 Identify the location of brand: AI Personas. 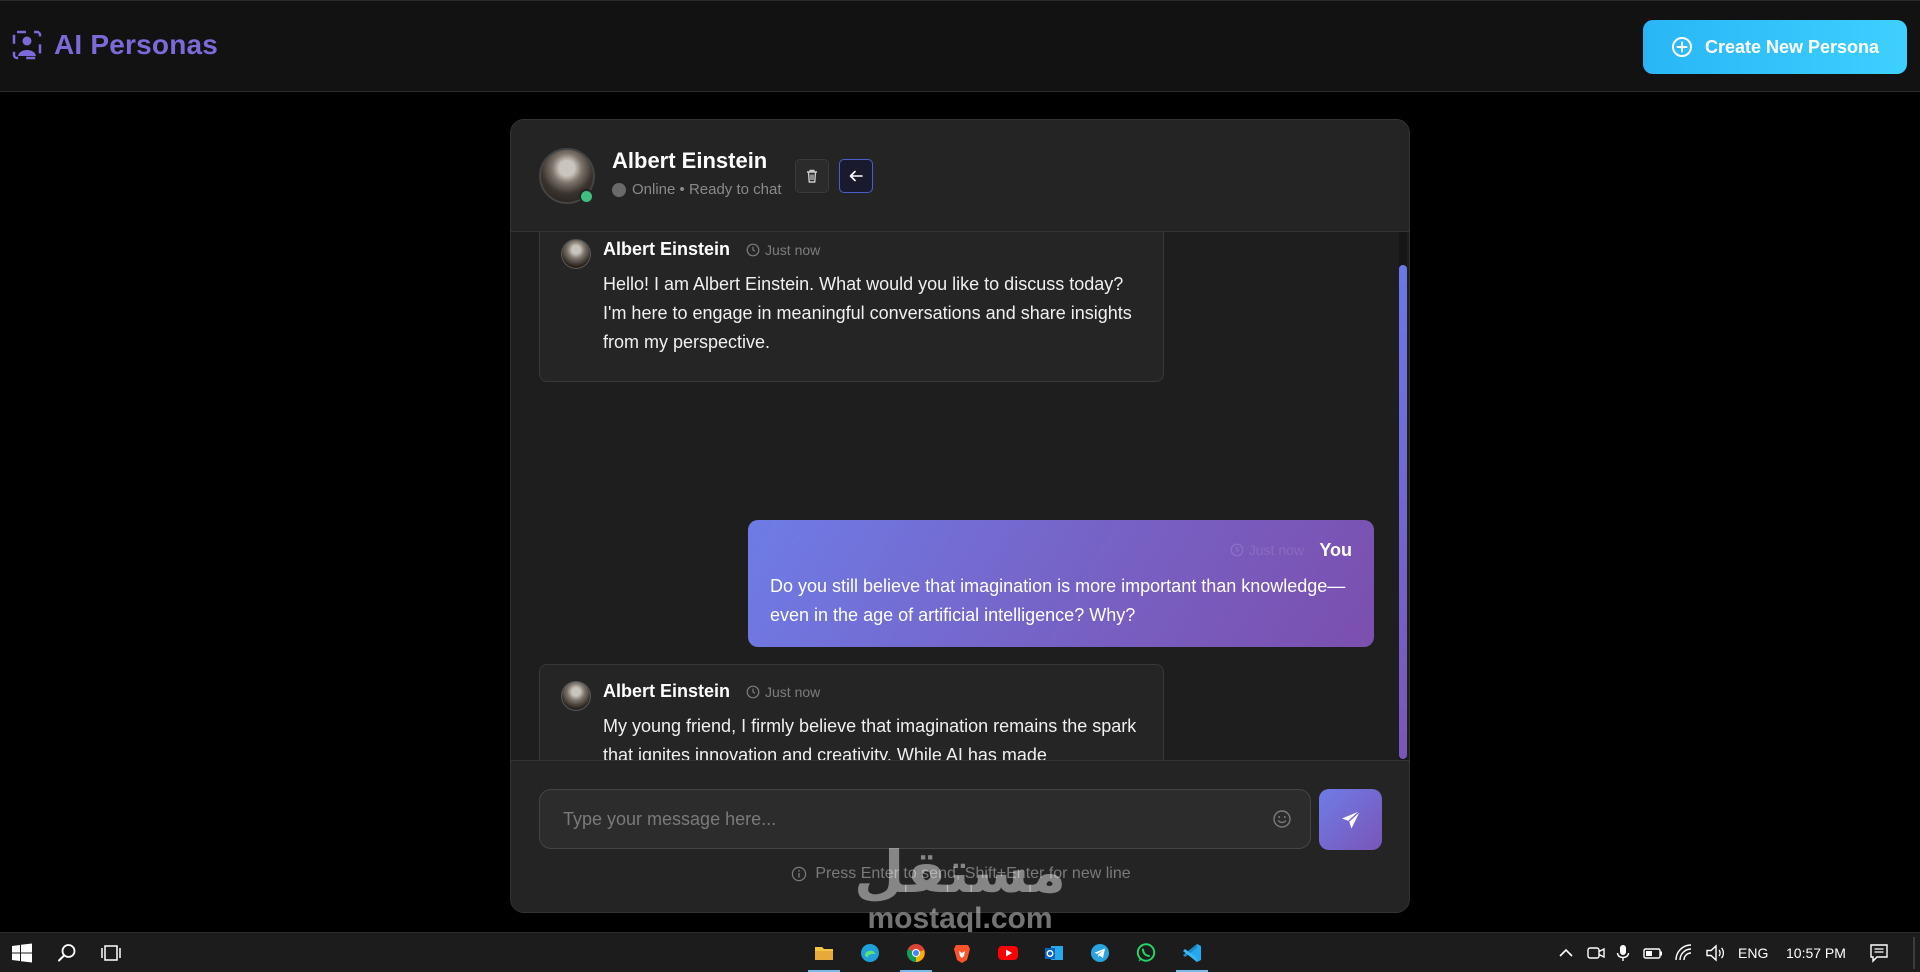
(115, 45).